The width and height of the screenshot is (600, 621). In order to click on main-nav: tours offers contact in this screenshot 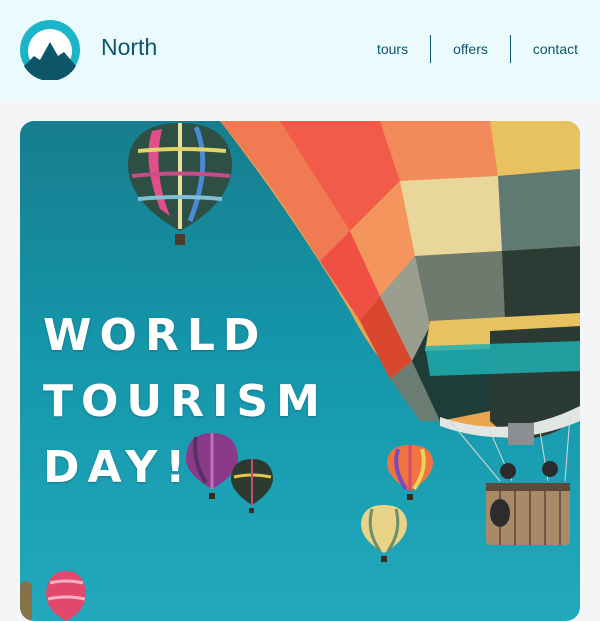, I will do `click(466, 49)`.